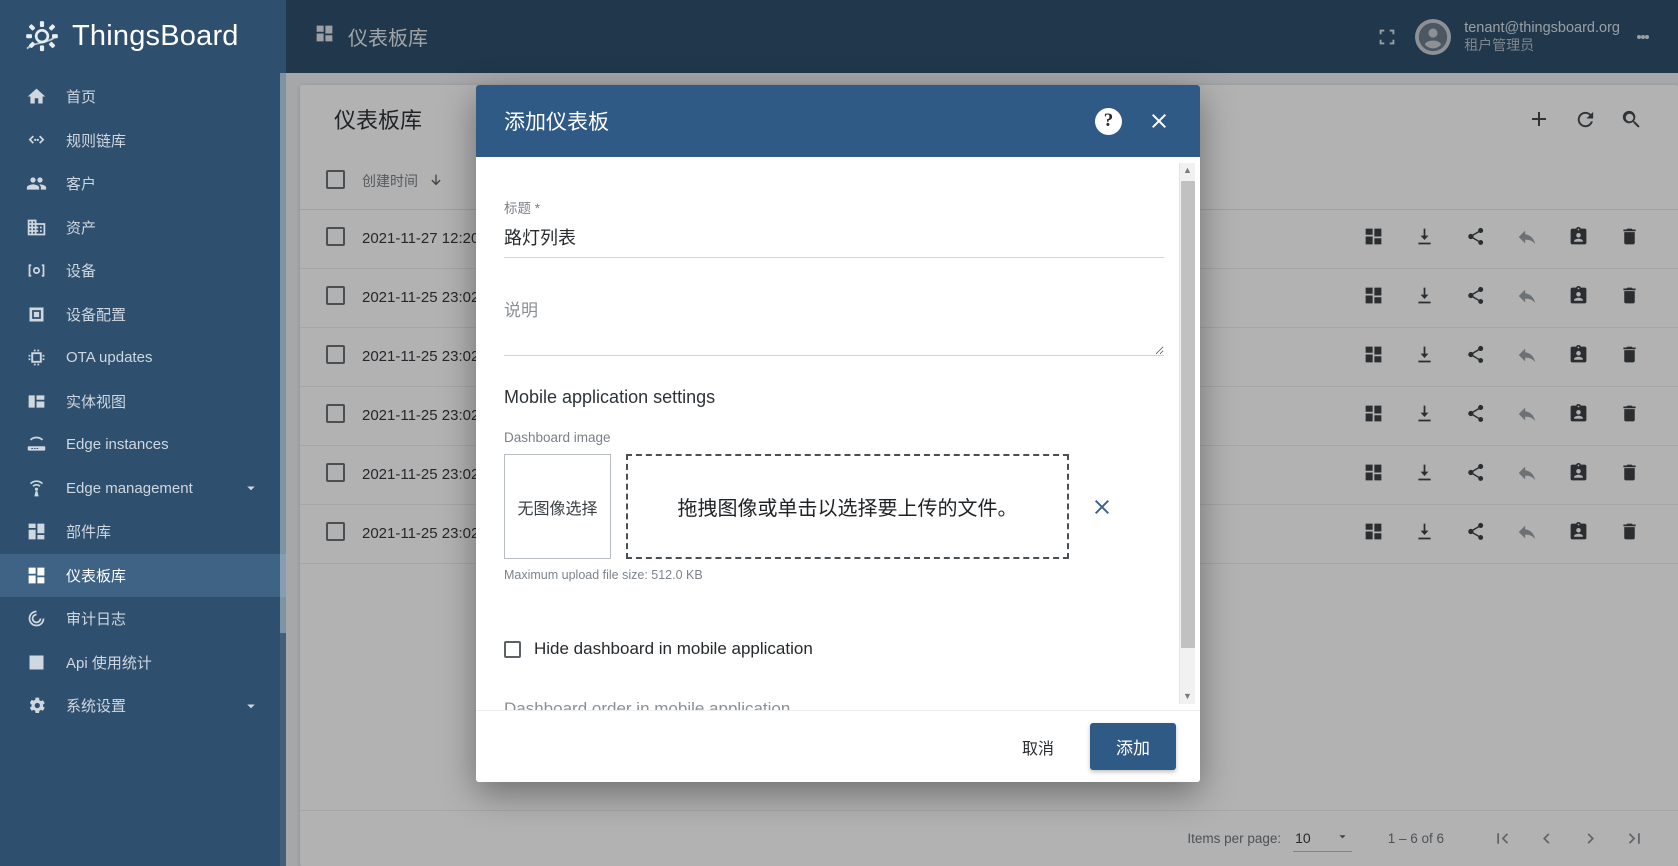 This screenshot has width=1678, height=866. What do you see at coordinates (36, 445) in the screenshot?
I see `edge-instances-icon` at bounding box center [36, 445].